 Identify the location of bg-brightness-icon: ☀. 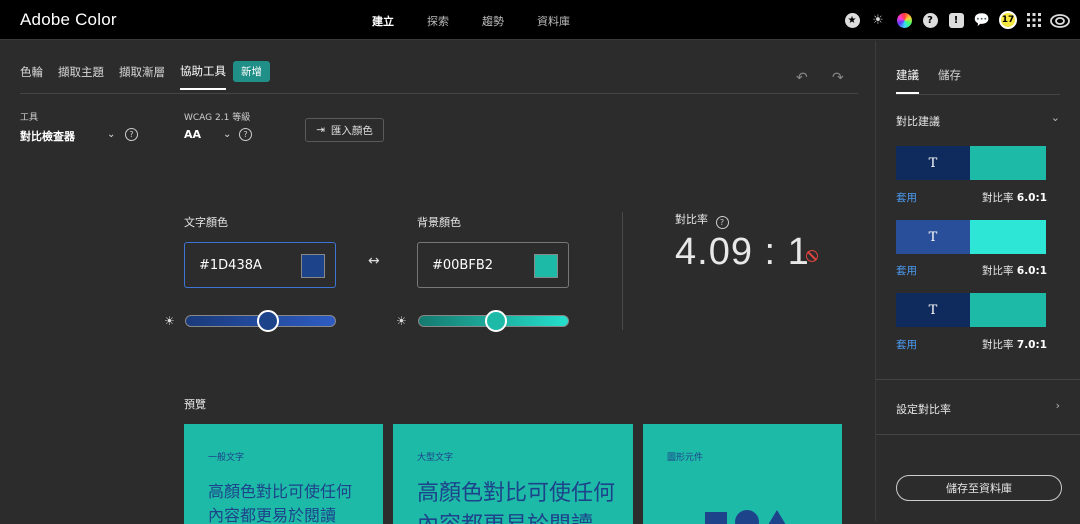
(401, 321).